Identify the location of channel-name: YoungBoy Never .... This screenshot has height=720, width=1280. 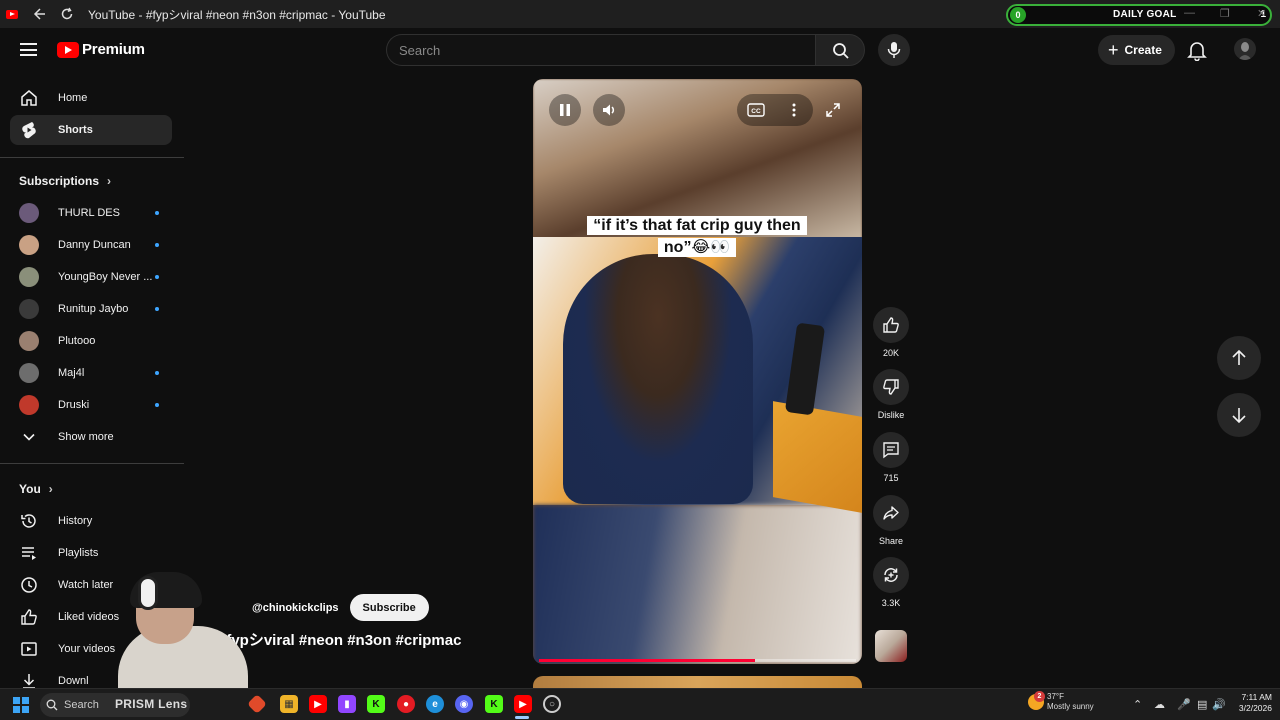
(105, 277).